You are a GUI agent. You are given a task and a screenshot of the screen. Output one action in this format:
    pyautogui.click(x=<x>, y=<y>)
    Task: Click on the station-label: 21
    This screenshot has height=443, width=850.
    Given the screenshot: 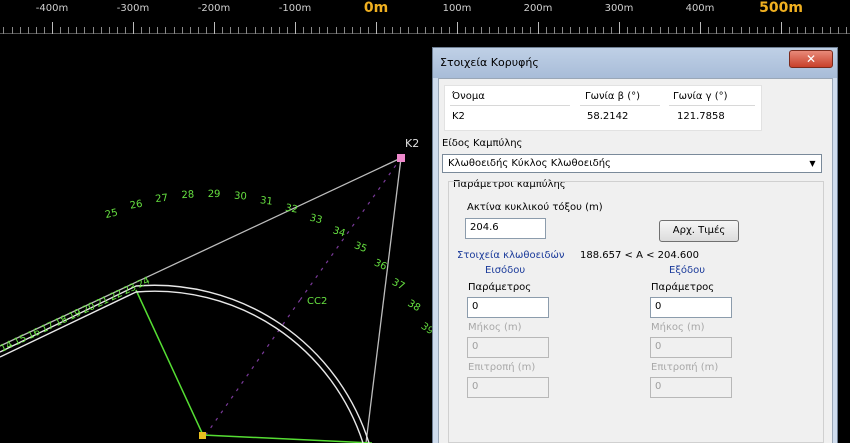 What is the action you would take?
    pyautogui.click(x=103, y=302)
    